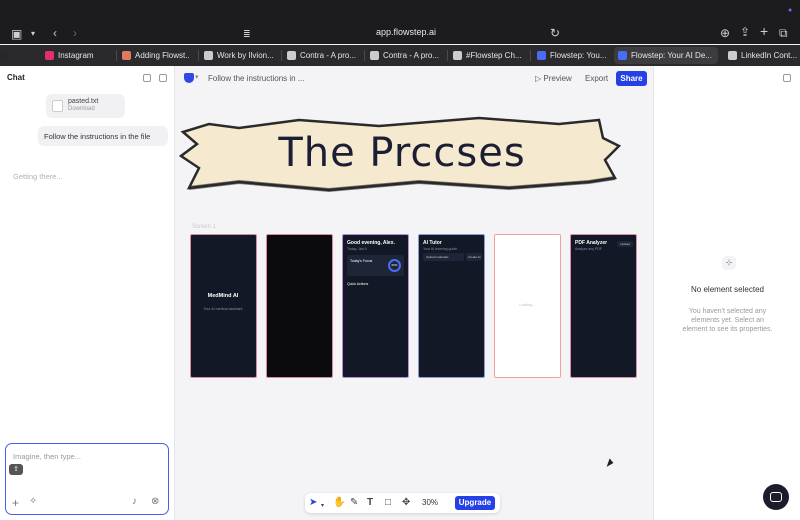  I want to click on frame-tool-icon: □, so click(388, 503).